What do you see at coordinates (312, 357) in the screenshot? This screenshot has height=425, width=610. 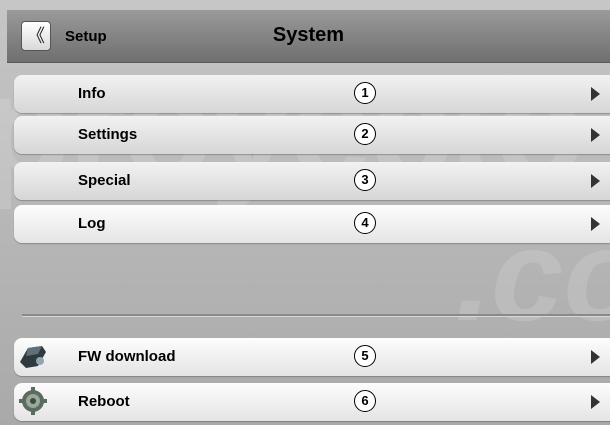 I see `fw-download-button: FW download 5` at bounding box center [312, 357].